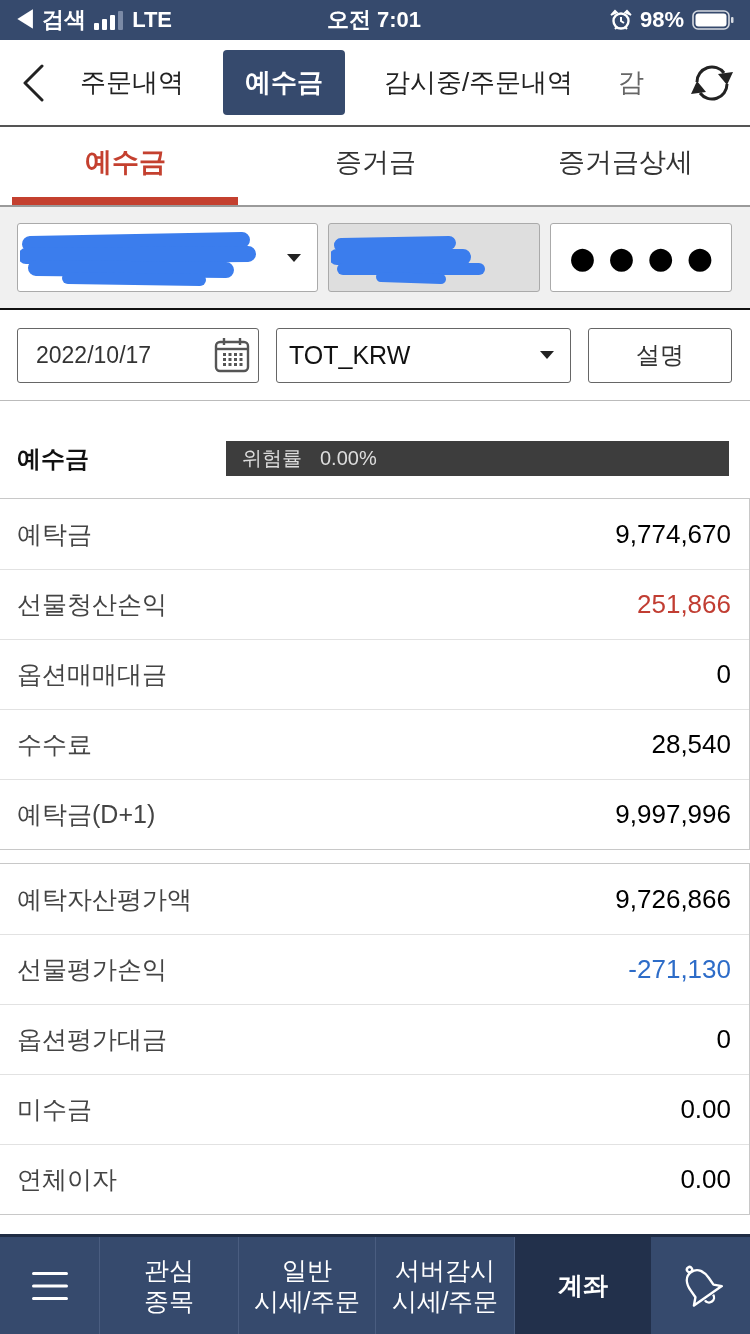 Image resolution: width=750 pixels, height=1334 pixels. Describe the element at coordinates (306, 1285) in the screenshot. I see `nav-tab: 일반 시세/주문` at that location.